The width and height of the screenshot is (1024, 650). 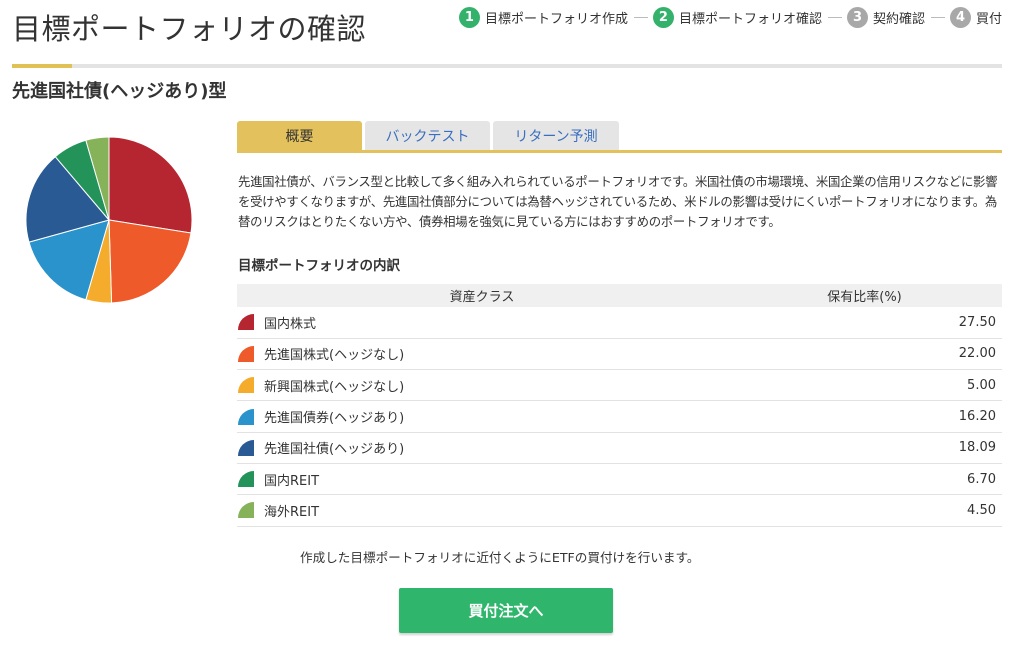 I want to click on allocation-pie-chart, so click(x=109, y=220).